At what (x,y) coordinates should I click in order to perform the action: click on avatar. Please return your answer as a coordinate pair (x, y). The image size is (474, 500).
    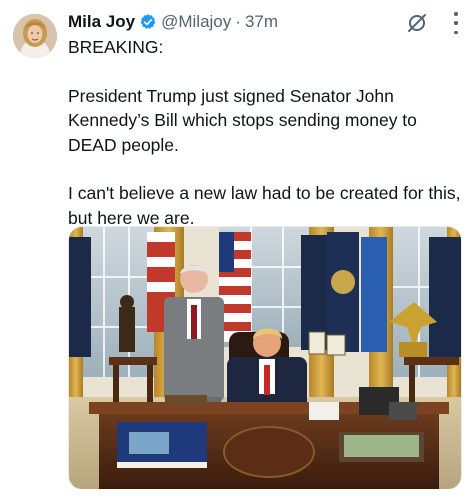
    Looking at the image, I should click on (35, 36).